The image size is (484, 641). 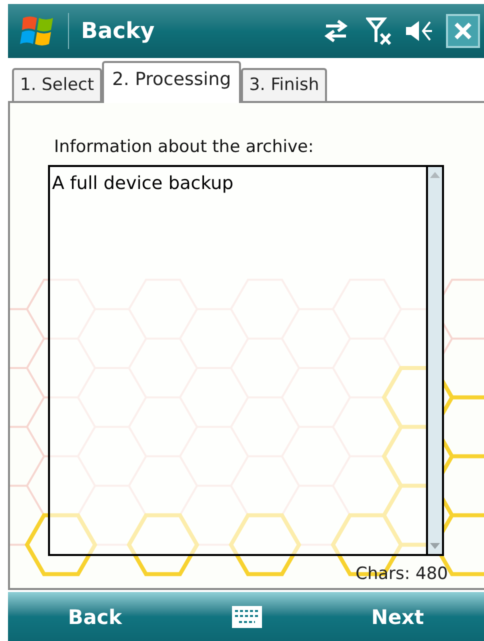 What do you see at coordinates (419, 31) in the screenshot?
I see `speaker-icon` at bounding box center [419, 31].